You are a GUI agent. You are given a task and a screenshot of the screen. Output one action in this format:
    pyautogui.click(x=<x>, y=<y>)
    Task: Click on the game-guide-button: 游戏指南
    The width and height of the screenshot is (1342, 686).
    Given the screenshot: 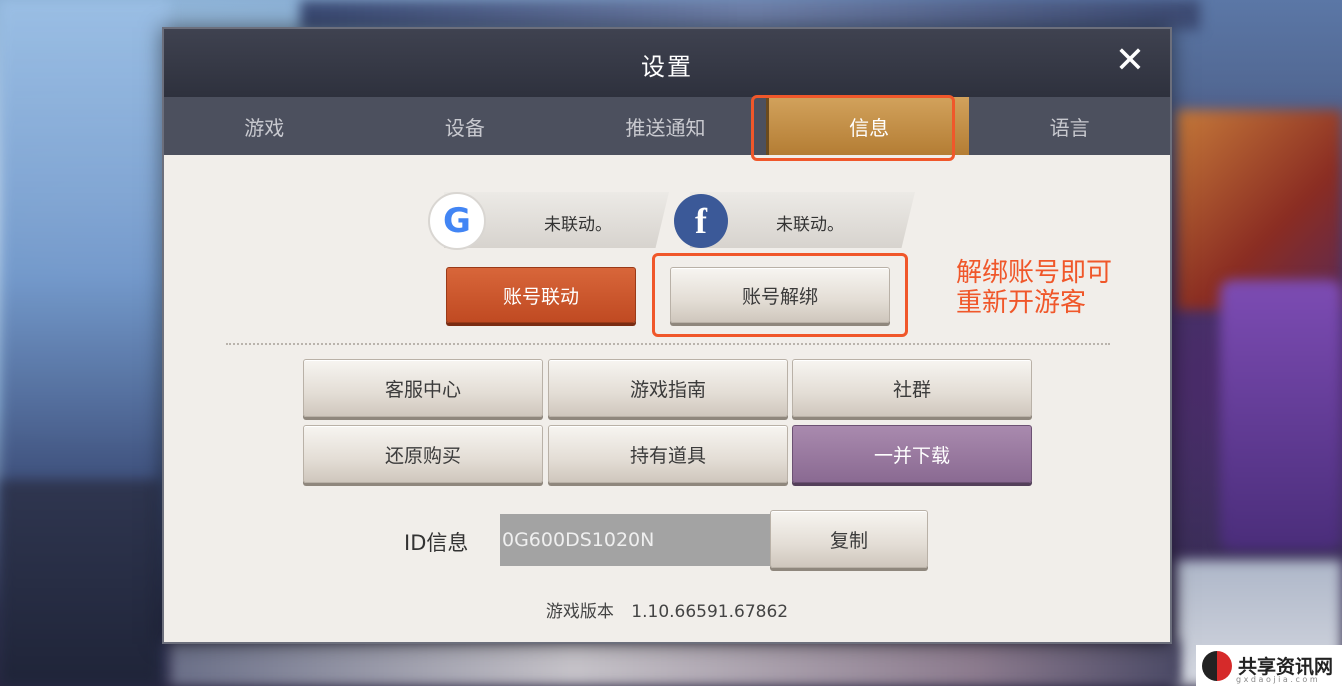 What is the action you would take?
    pyautogui.click(x=668, y=388)
    